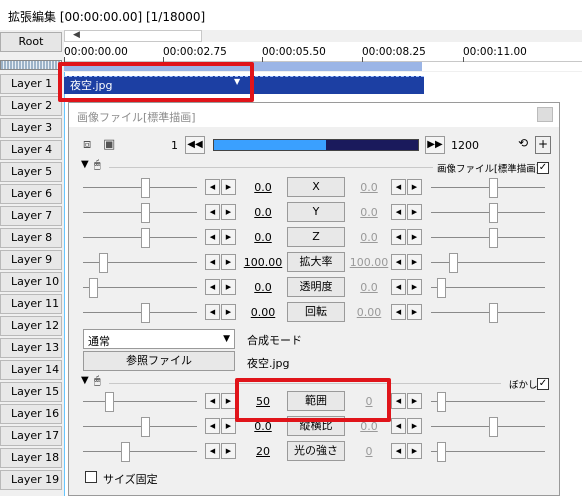 The height and width of the screenshot is (496, 582). Describe the element at coordinates (316, 262) in the screenshot. I see `param-name-button: 拡大率` at that location.